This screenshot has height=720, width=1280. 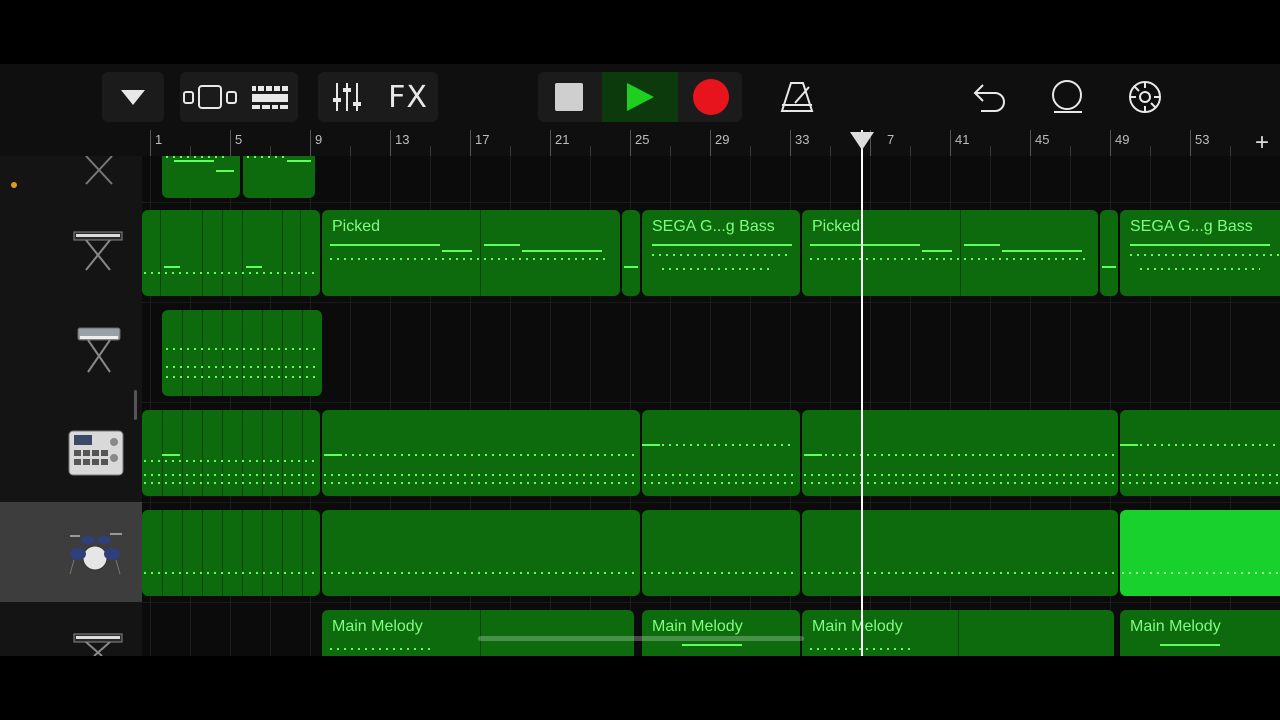 I want to click on loop-icon, so click(x=1067, y=96).